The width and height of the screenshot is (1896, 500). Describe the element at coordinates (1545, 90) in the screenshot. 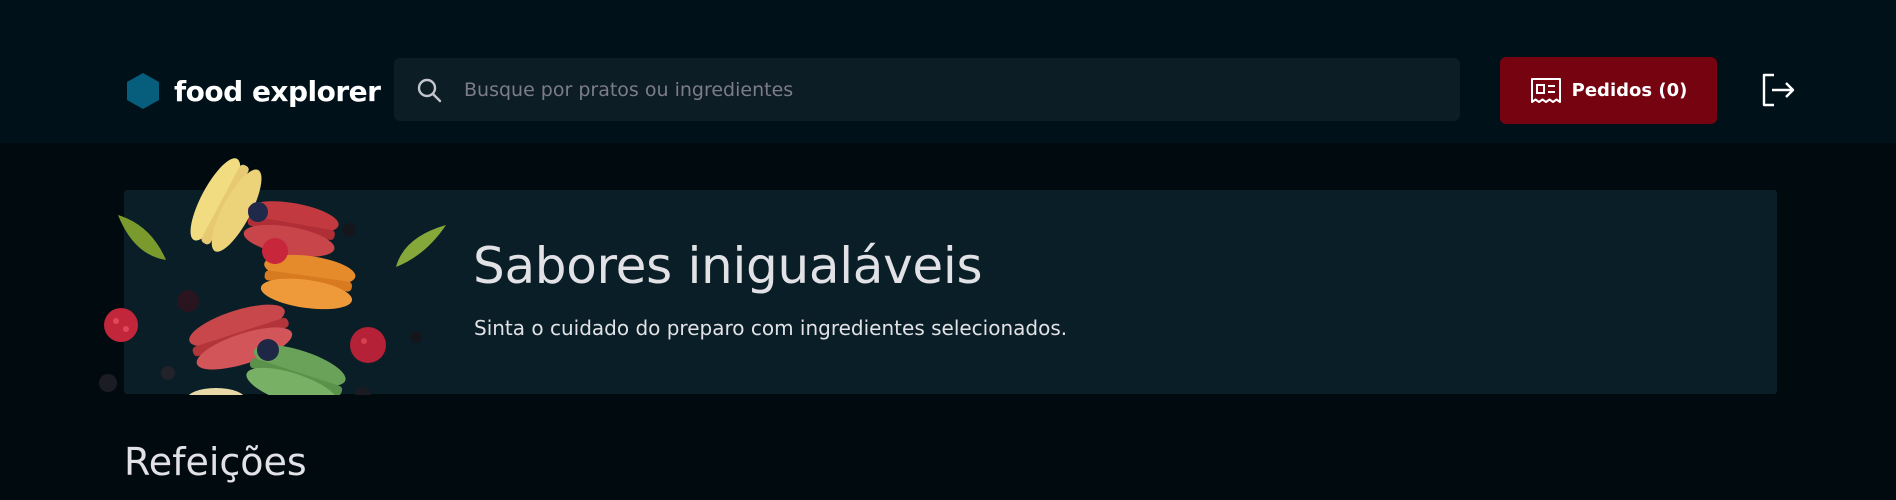

I see `receipt-icon` at that location.